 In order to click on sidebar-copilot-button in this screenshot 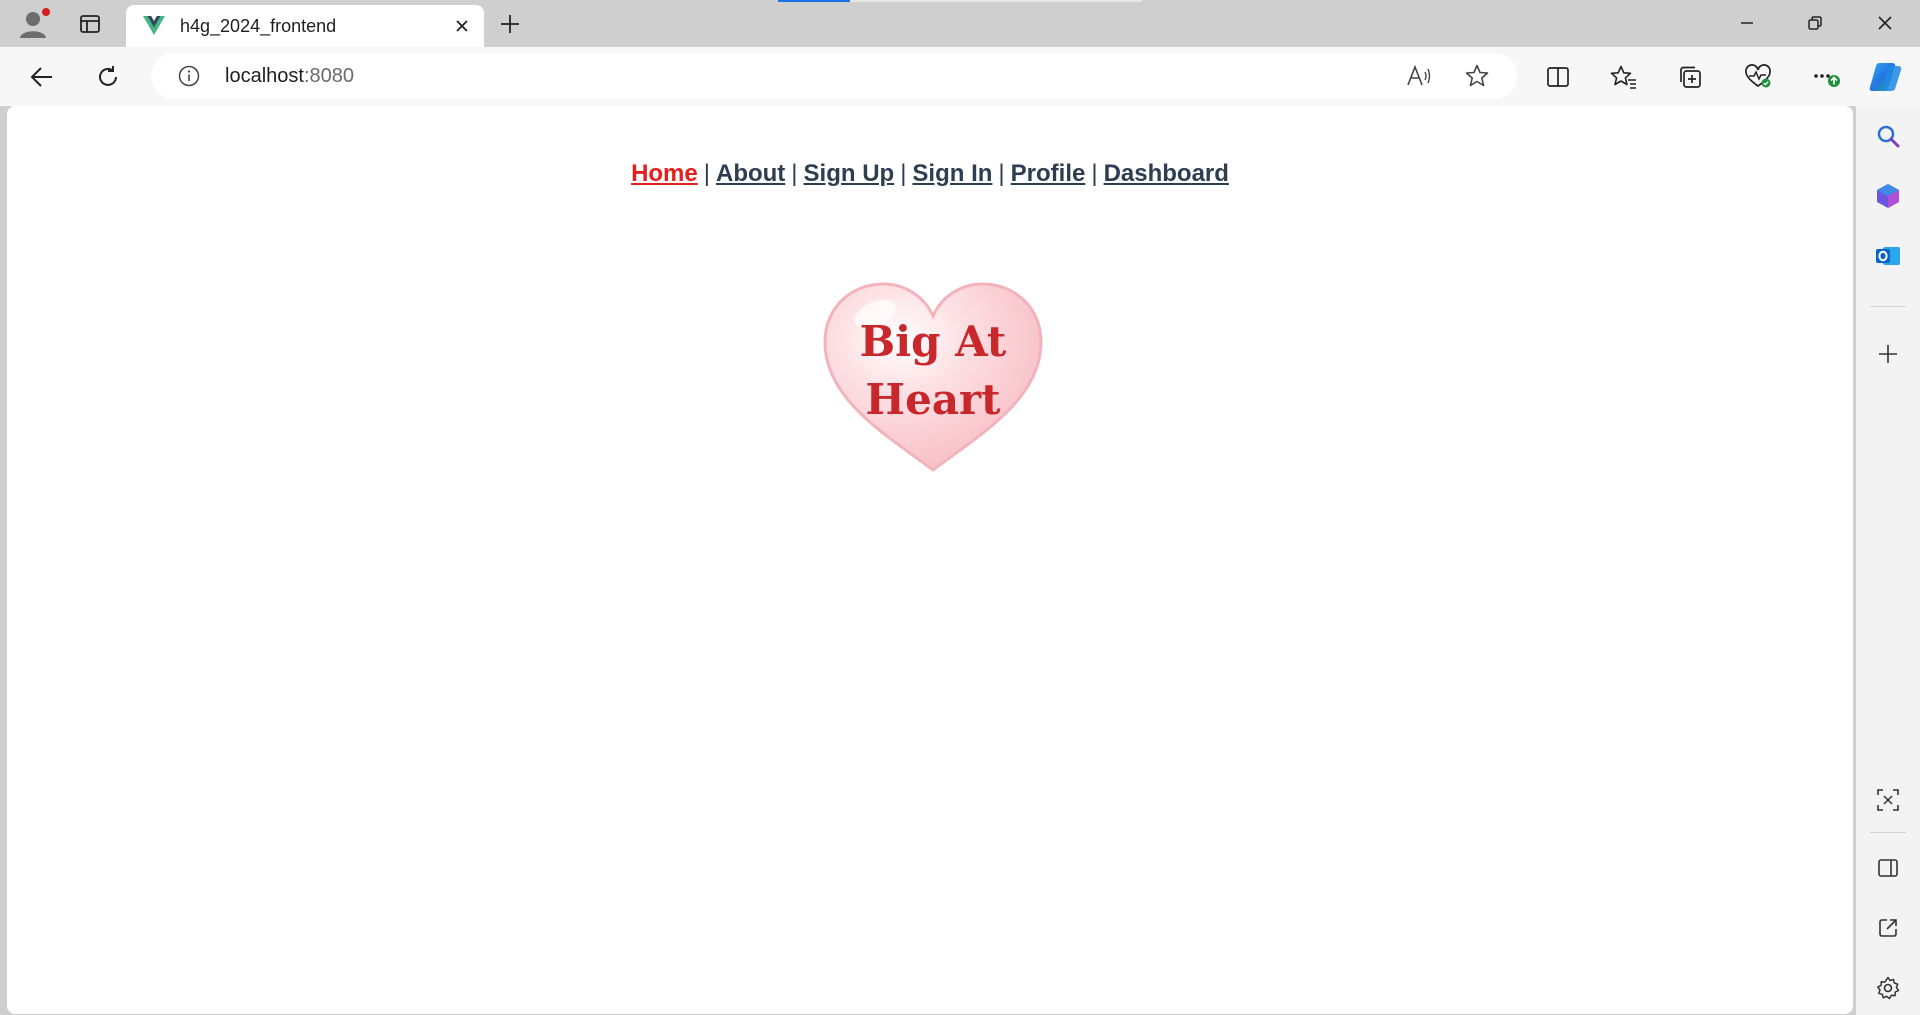, I will do `click(1888, 196)`.